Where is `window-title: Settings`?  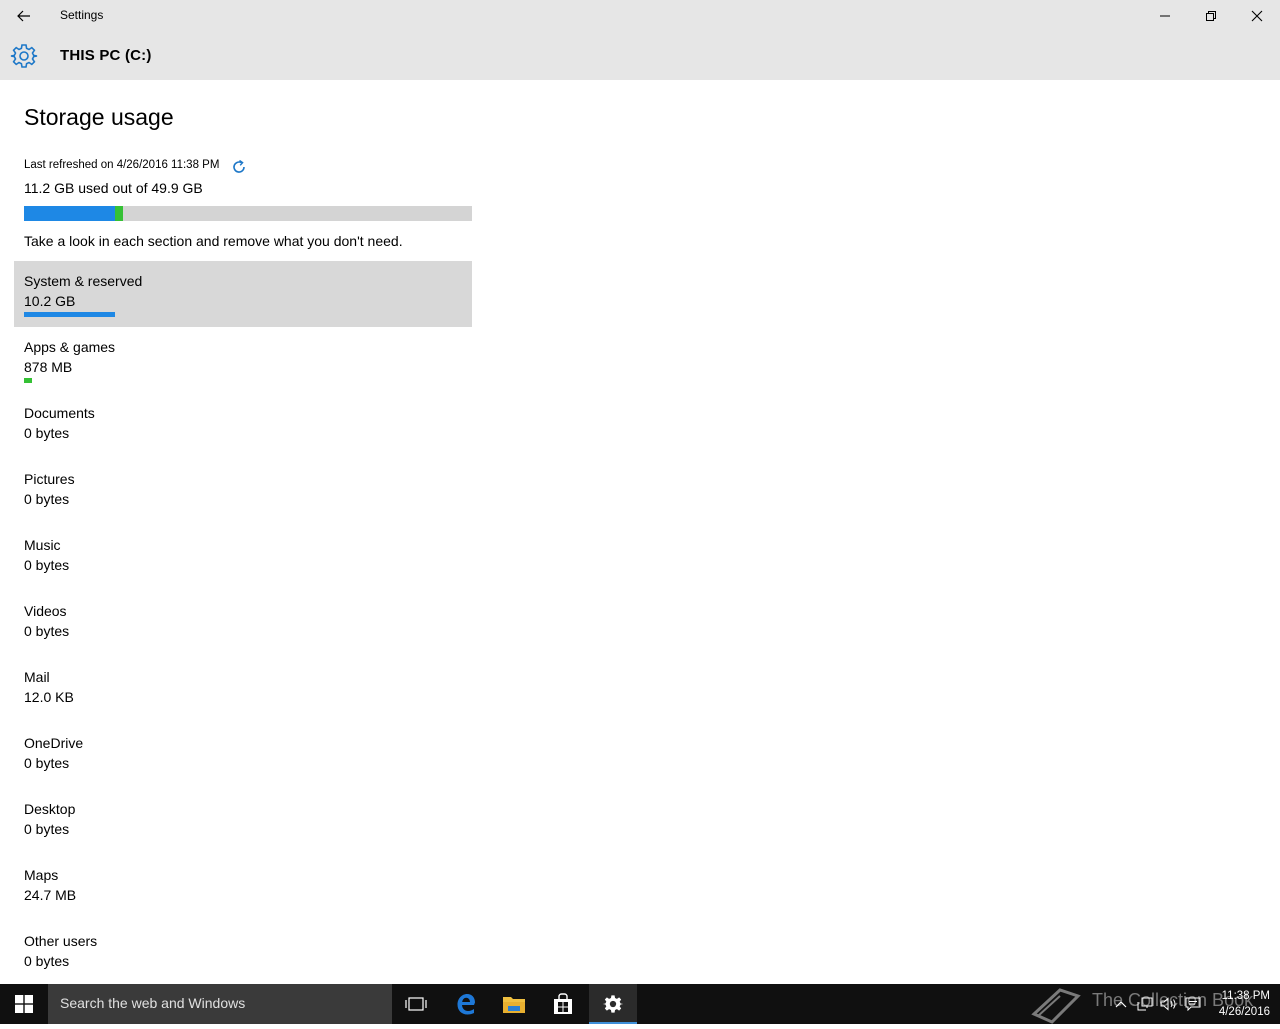 window-title: Settings is located at coordinates (82, 15).